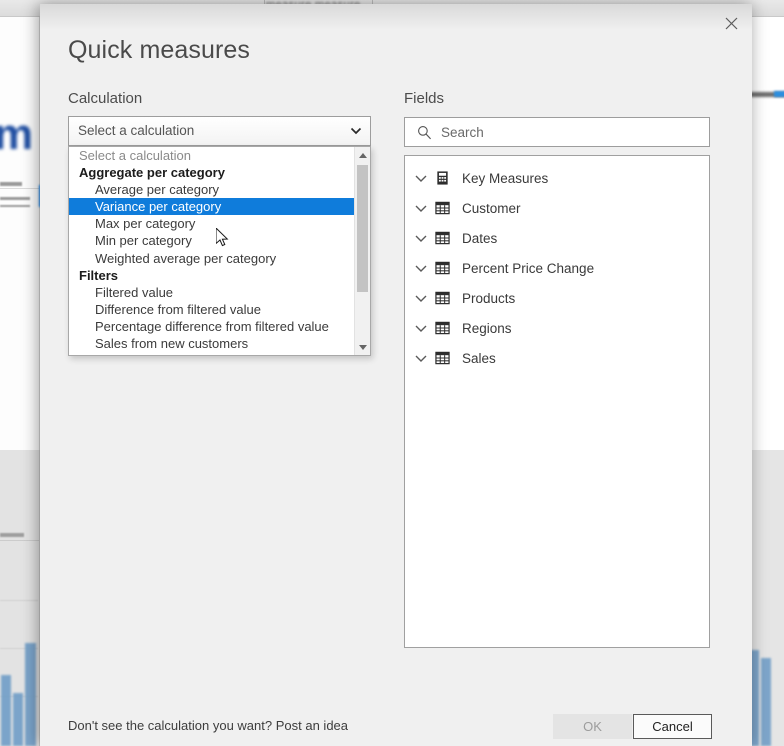 Image resolution: width=784 pixels, height=746 pixels. Describe the element at coordinates (396, 17) in the screenshot. I see `dialog-header-gradient` at that location.